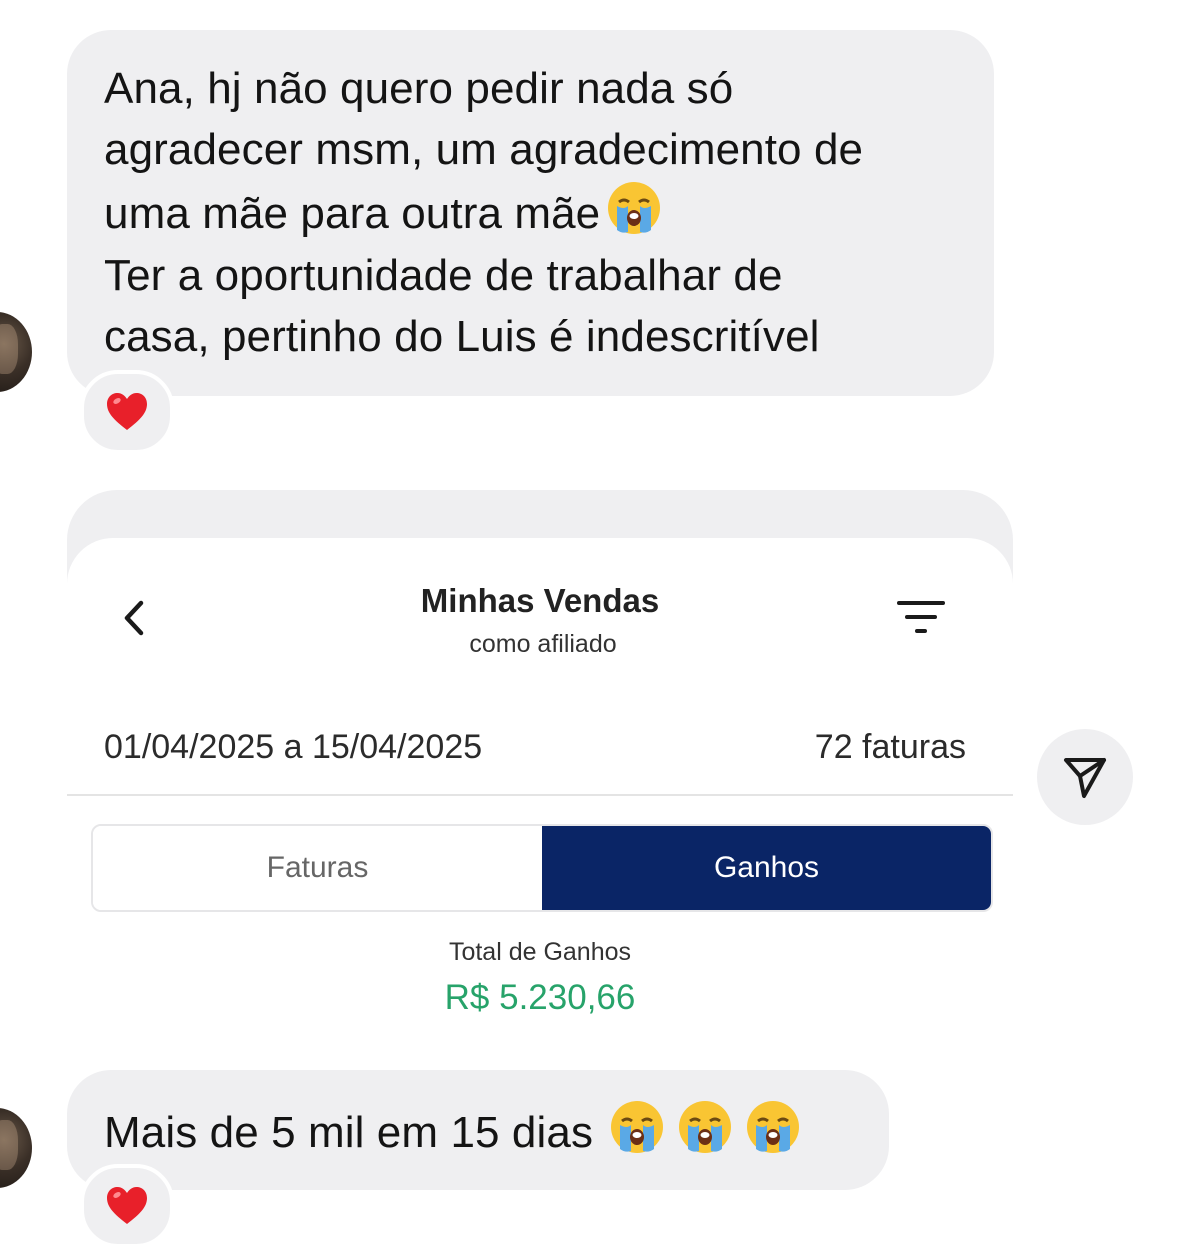 The width and height of the screenshot is (1189, 1256). What do you see at coordinates (483, 210) in the screenshot?
I see `message-line: uma mãe para outra mãe` at bounding box center [483, 210].